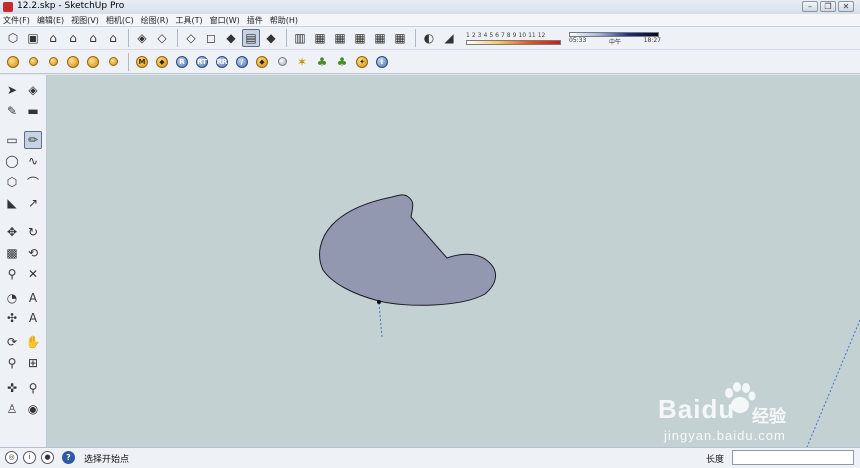 The width and height of the screenshot is (860, 468). What do you see at coordinates (33, 111) in the screenshot?
I see `eraser-tool-button: ▬` at bounding box center [33, 111].